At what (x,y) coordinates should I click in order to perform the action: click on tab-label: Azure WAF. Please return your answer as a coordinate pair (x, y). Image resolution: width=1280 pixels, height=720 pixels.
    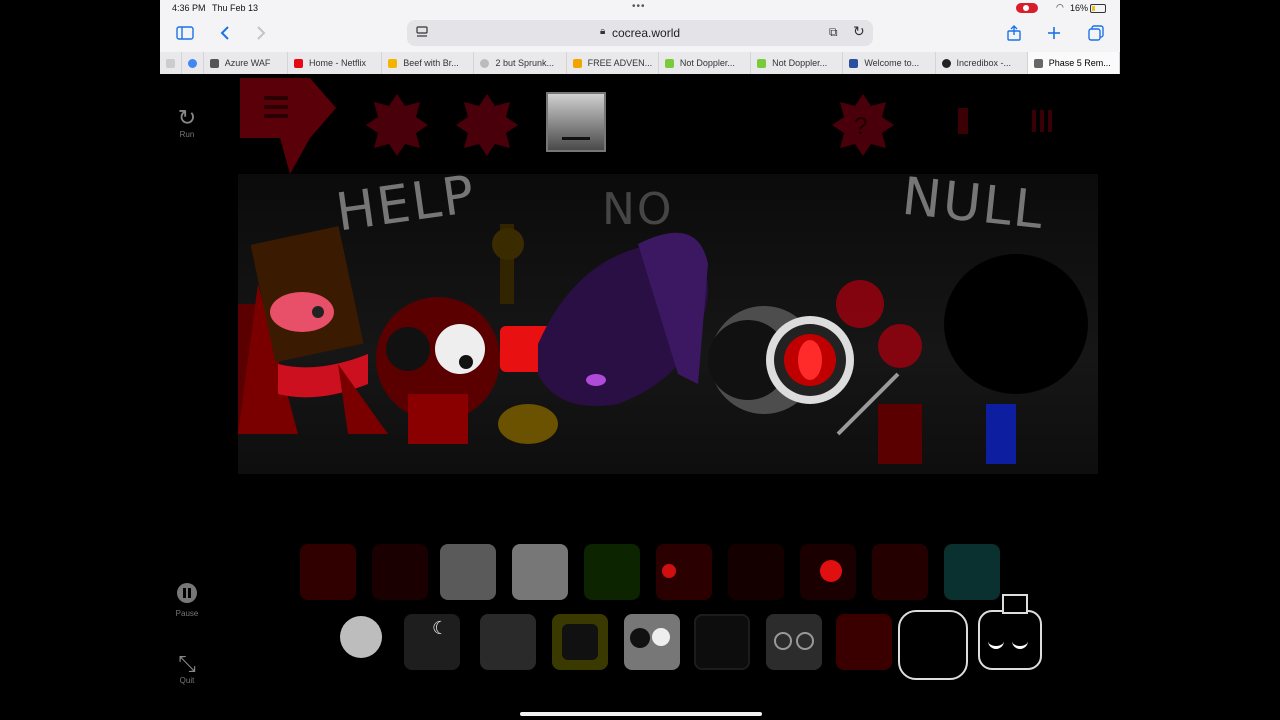
    Looking at the image, I should click on (247, 63).